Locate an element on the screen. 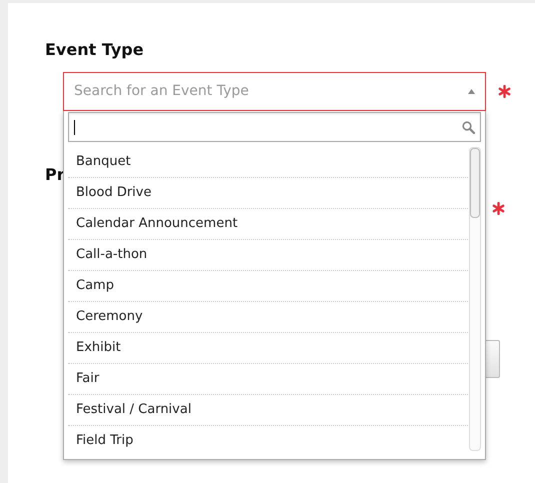 Image resolution: width=535 pixels, height=483 pixels. search-icon is located at coordinates (468, 127).